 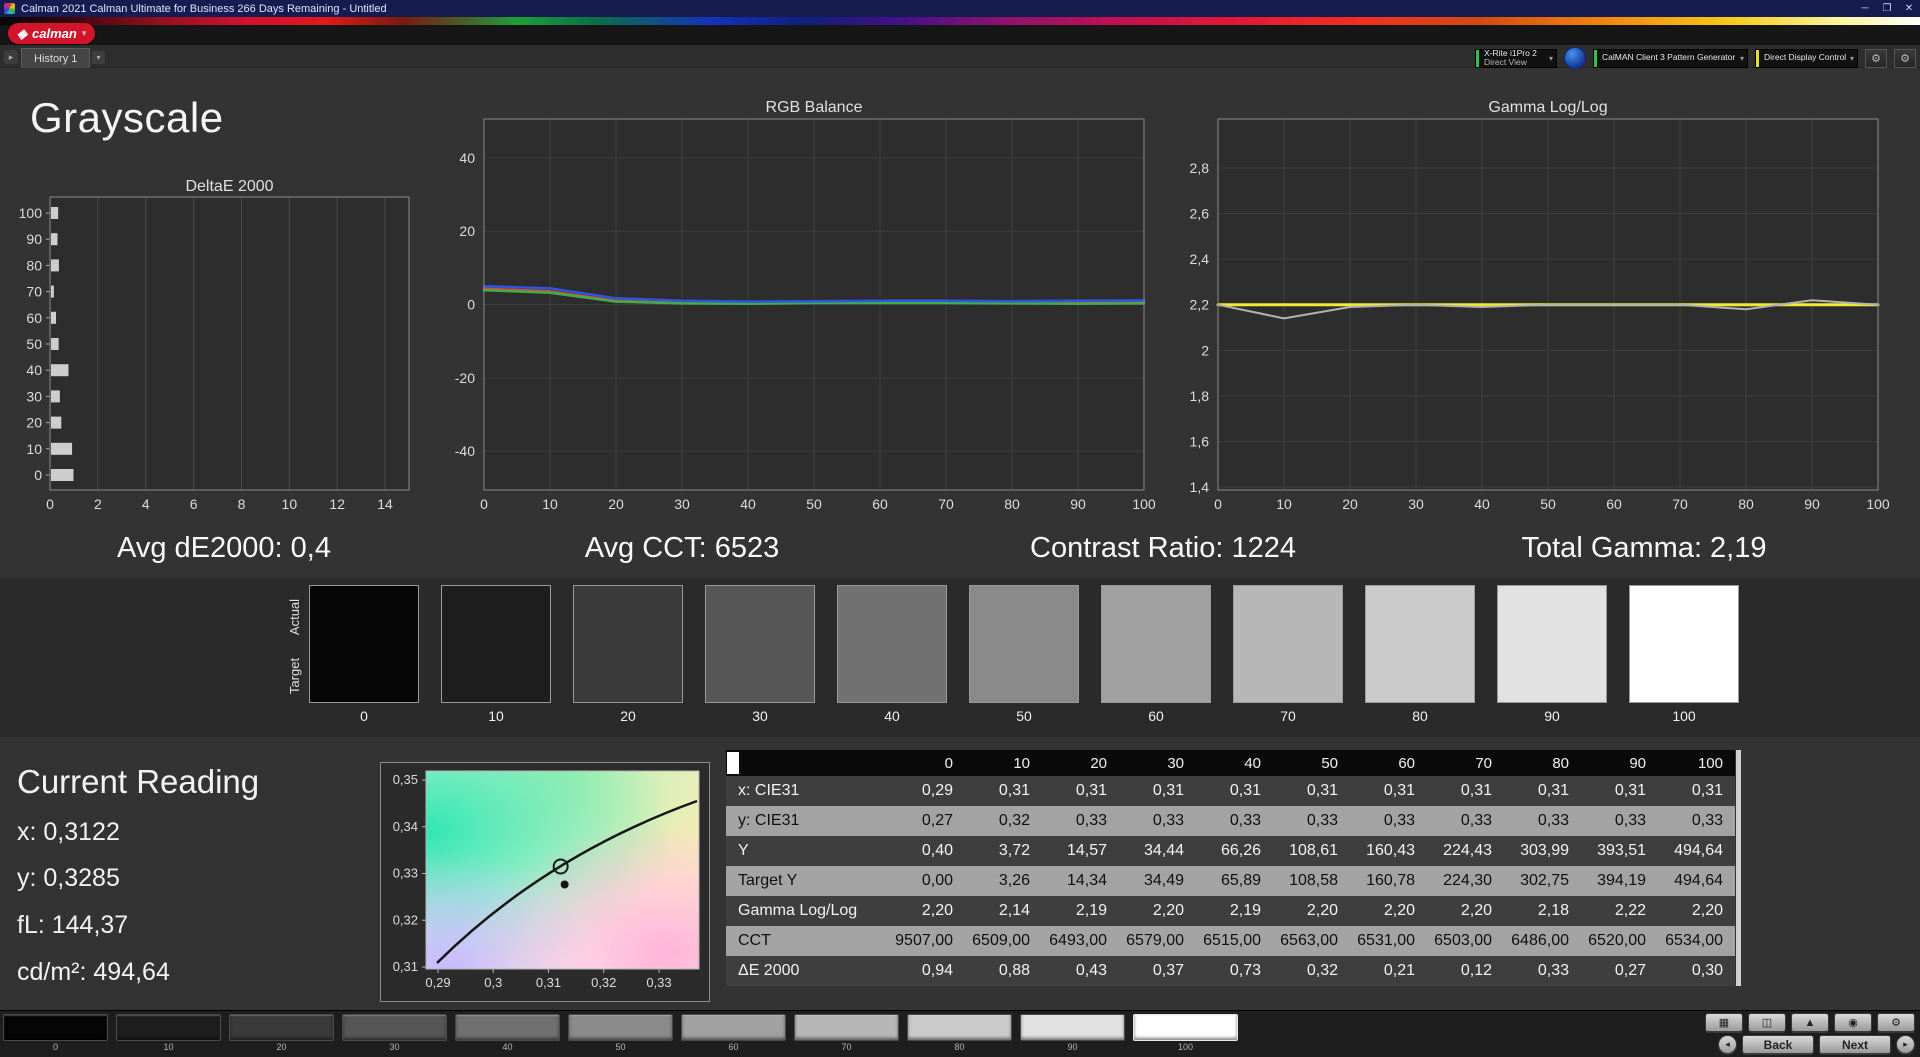 I want to click on pattern-thumb-70: 70, so click(x=846, y=1033).